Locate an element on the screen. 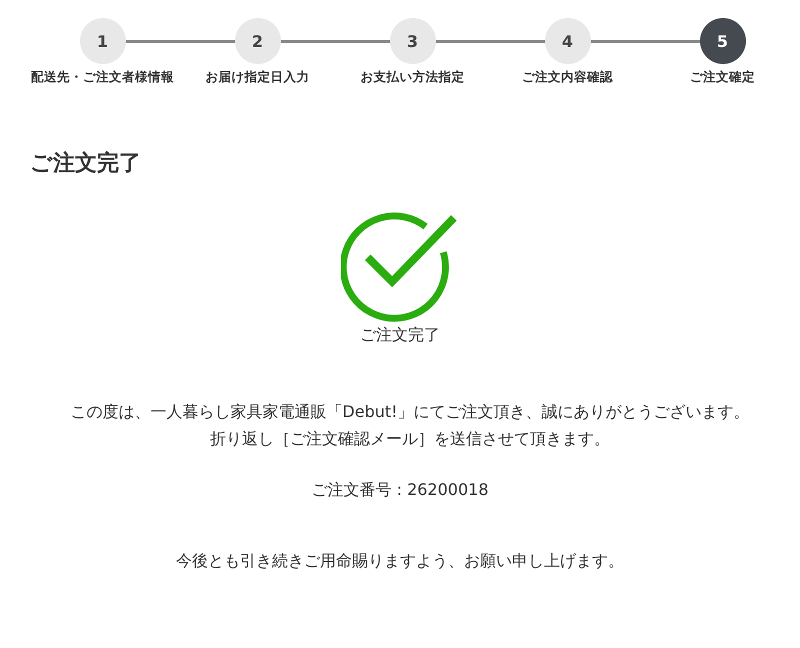  step-label: ご注文確定 is located at coordinates (722, 77).